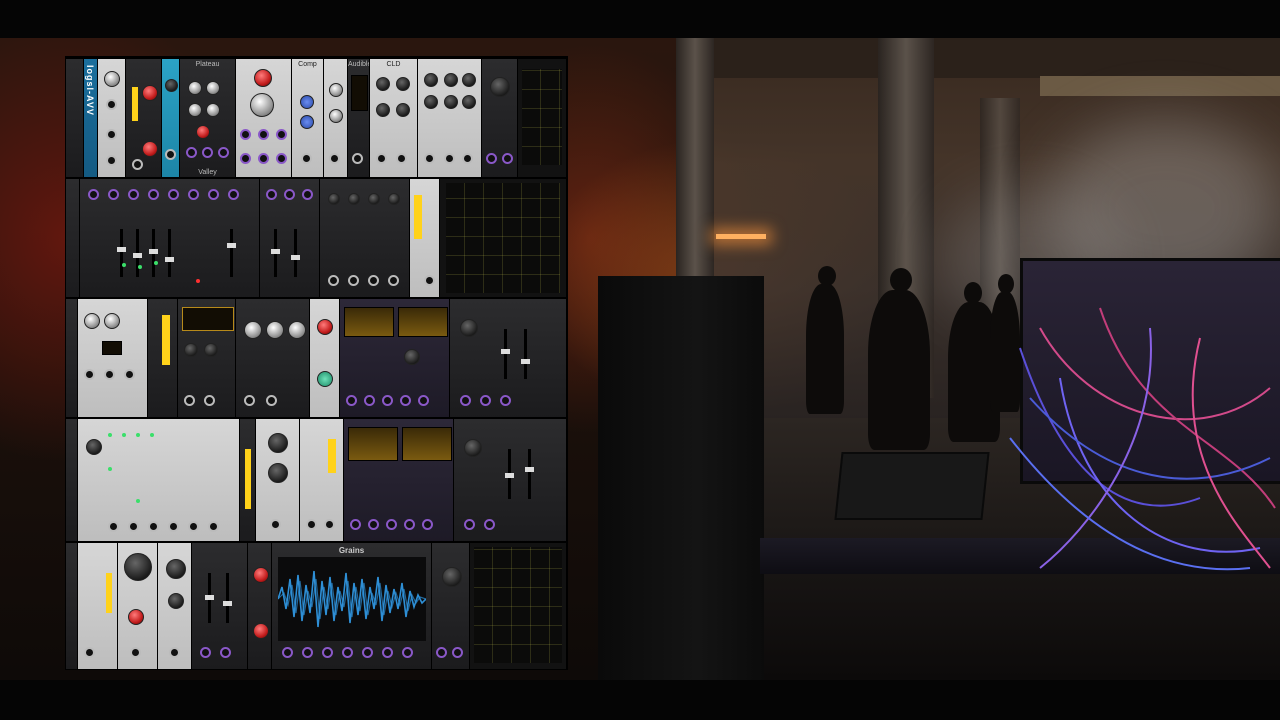 Image resolution: width=1280 pixels, height=720 pixels. I want to click on module-vca, so click(144, 119).